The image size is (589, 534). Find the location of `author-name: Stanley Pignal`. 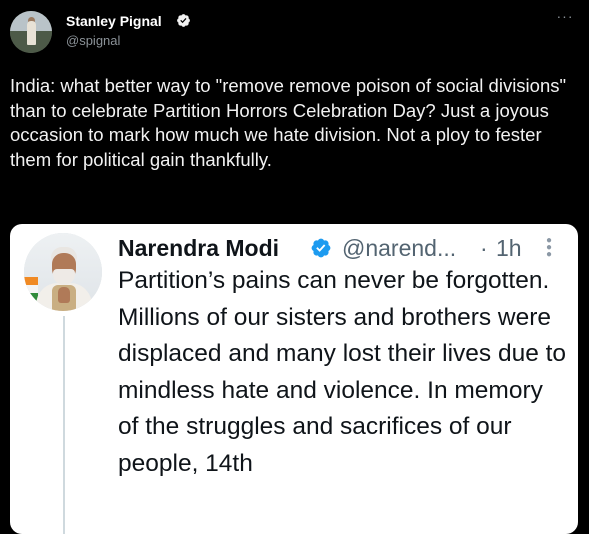

author-name: Stanley Pignal is located at coordinates (114, 21).